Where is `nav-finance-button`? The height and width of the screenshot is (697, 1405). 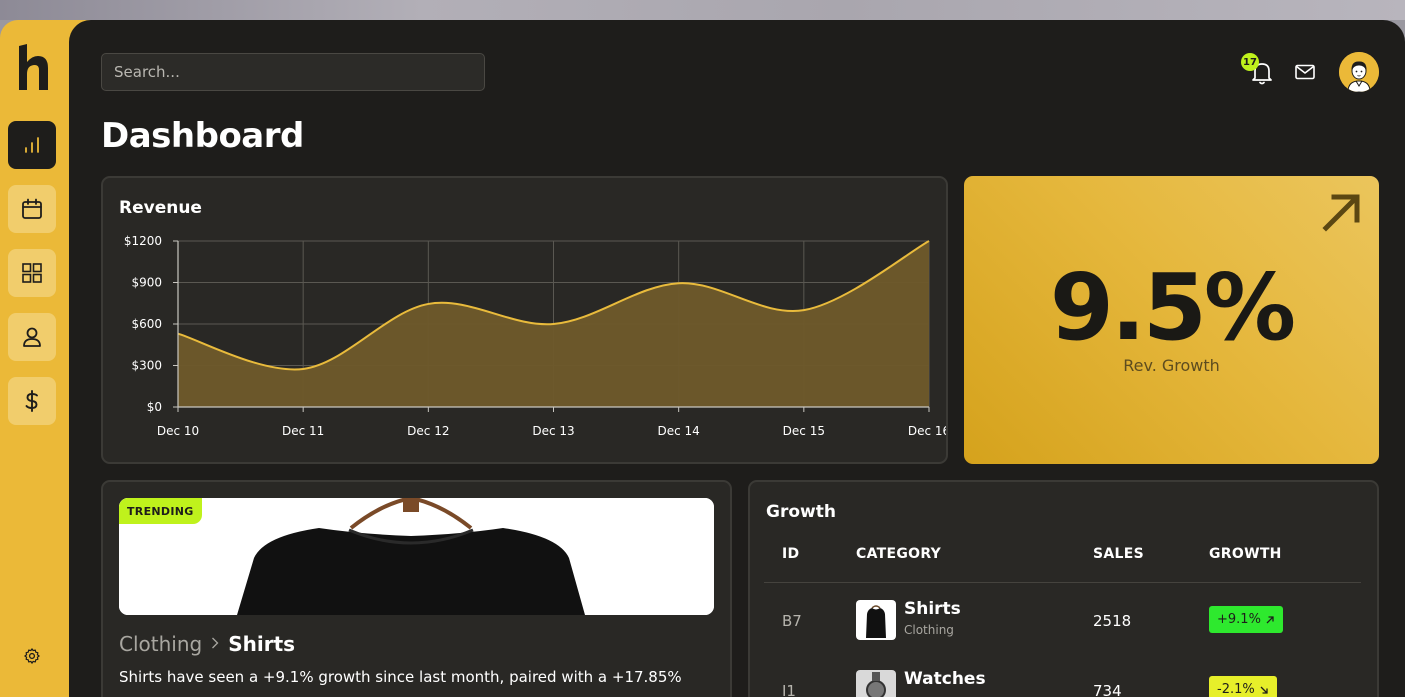 nav-finance-button is located at coordinates (32, 401).